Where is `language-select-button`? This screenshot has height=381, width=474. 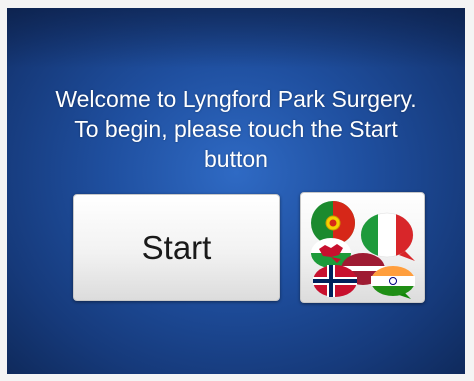 language-select-button is located at coordinates (362, 247).